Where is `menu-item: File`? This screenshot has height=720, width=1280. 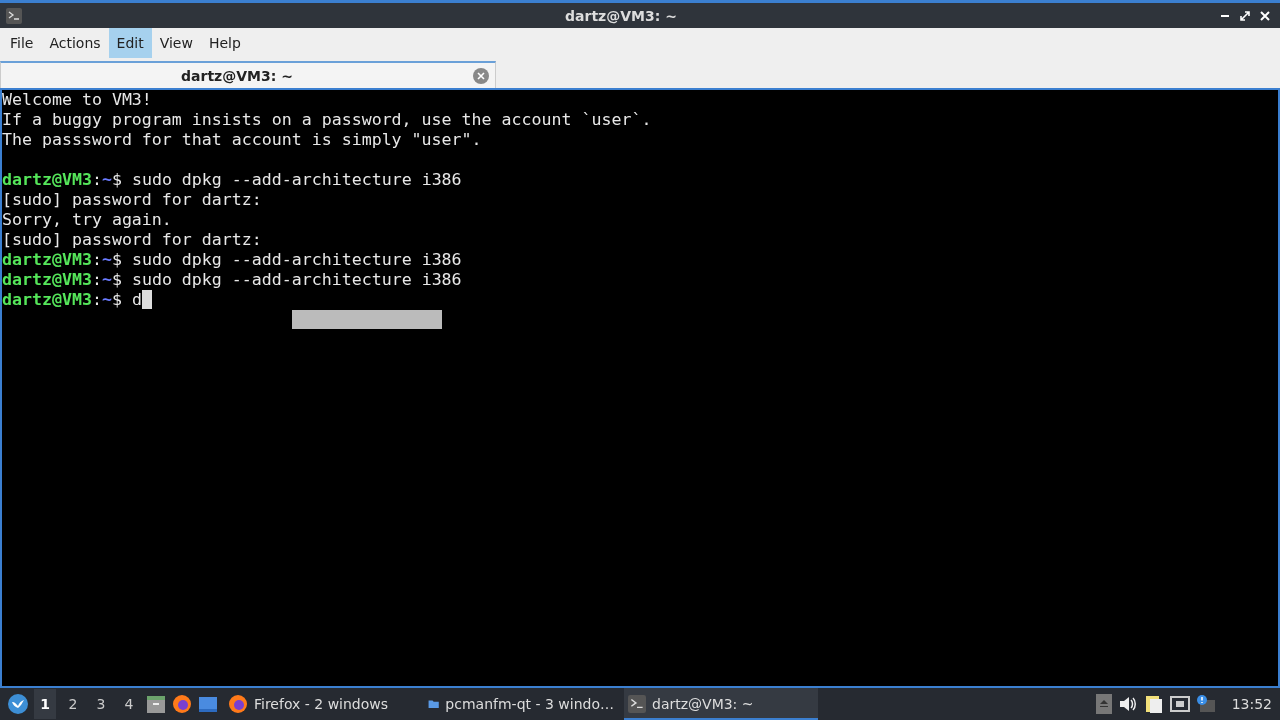 menu-item: File is located at coordinates (22, 43).